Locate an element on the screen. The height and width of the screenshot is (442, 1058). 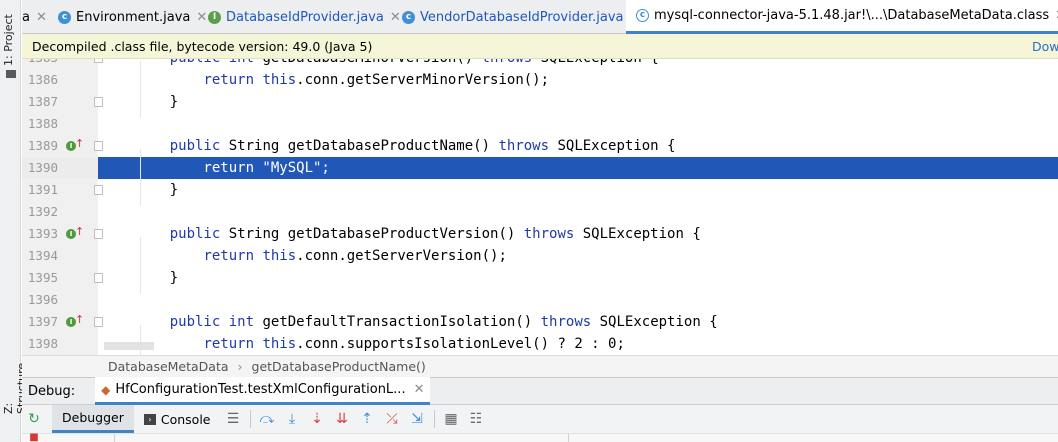
breadcrumb-class: DatabaseMetaData is located at coordinates (168, 366).